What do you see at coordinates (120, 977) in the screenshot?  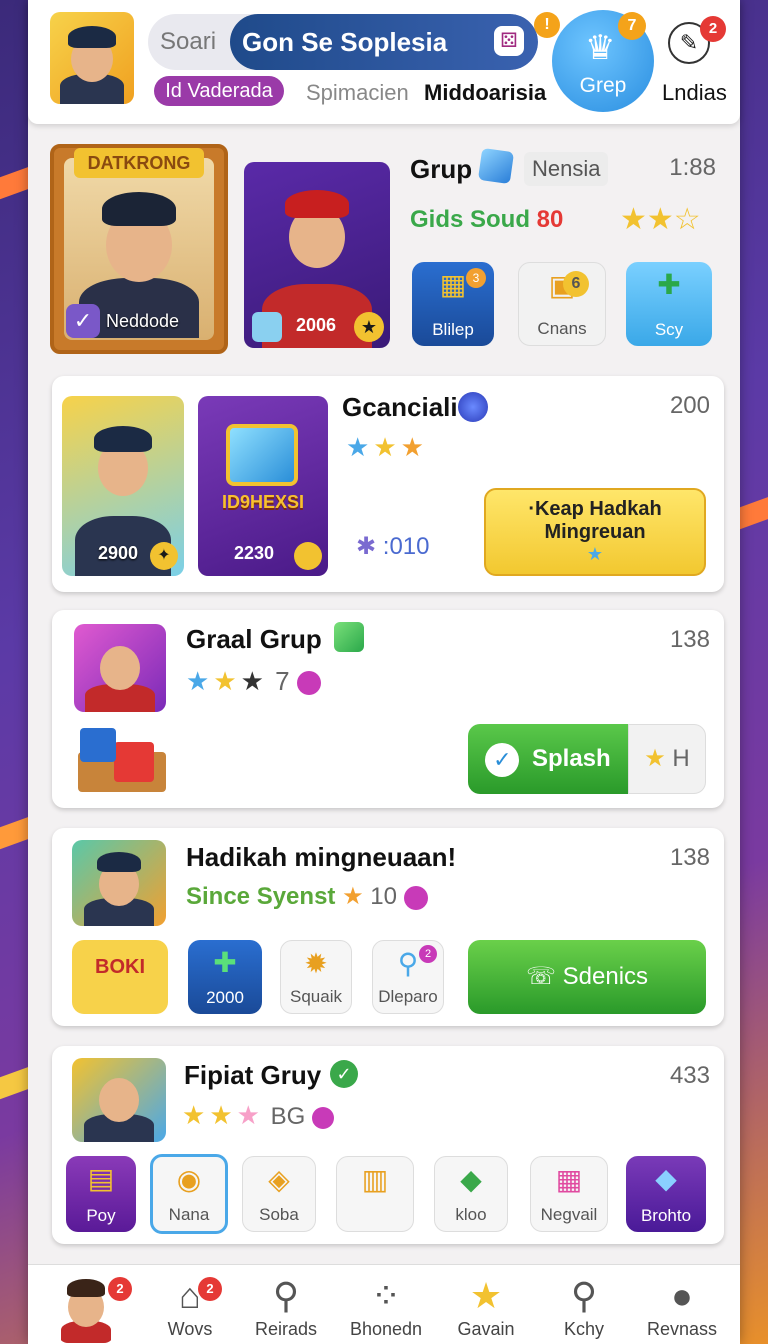 I see `tile-boki: BOKI` at bounding box center [120, 977].